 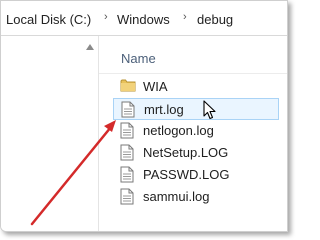 What do you see at coordinates (186, 152) in the screenshot?
I see `file-item-label: NetSetup.LOG` at bounding box center [186, 152].